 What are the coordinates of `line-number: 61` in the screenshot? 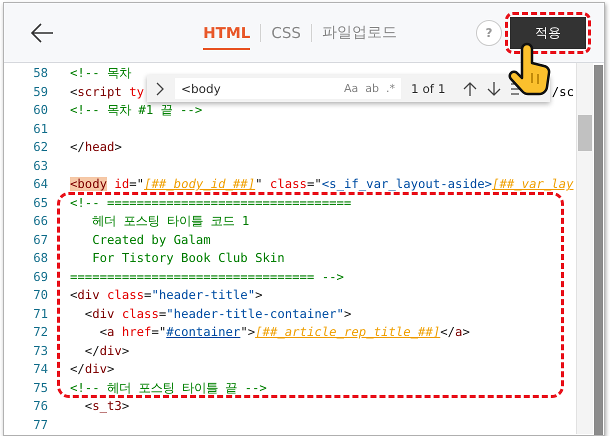 It's located at (40, 129).